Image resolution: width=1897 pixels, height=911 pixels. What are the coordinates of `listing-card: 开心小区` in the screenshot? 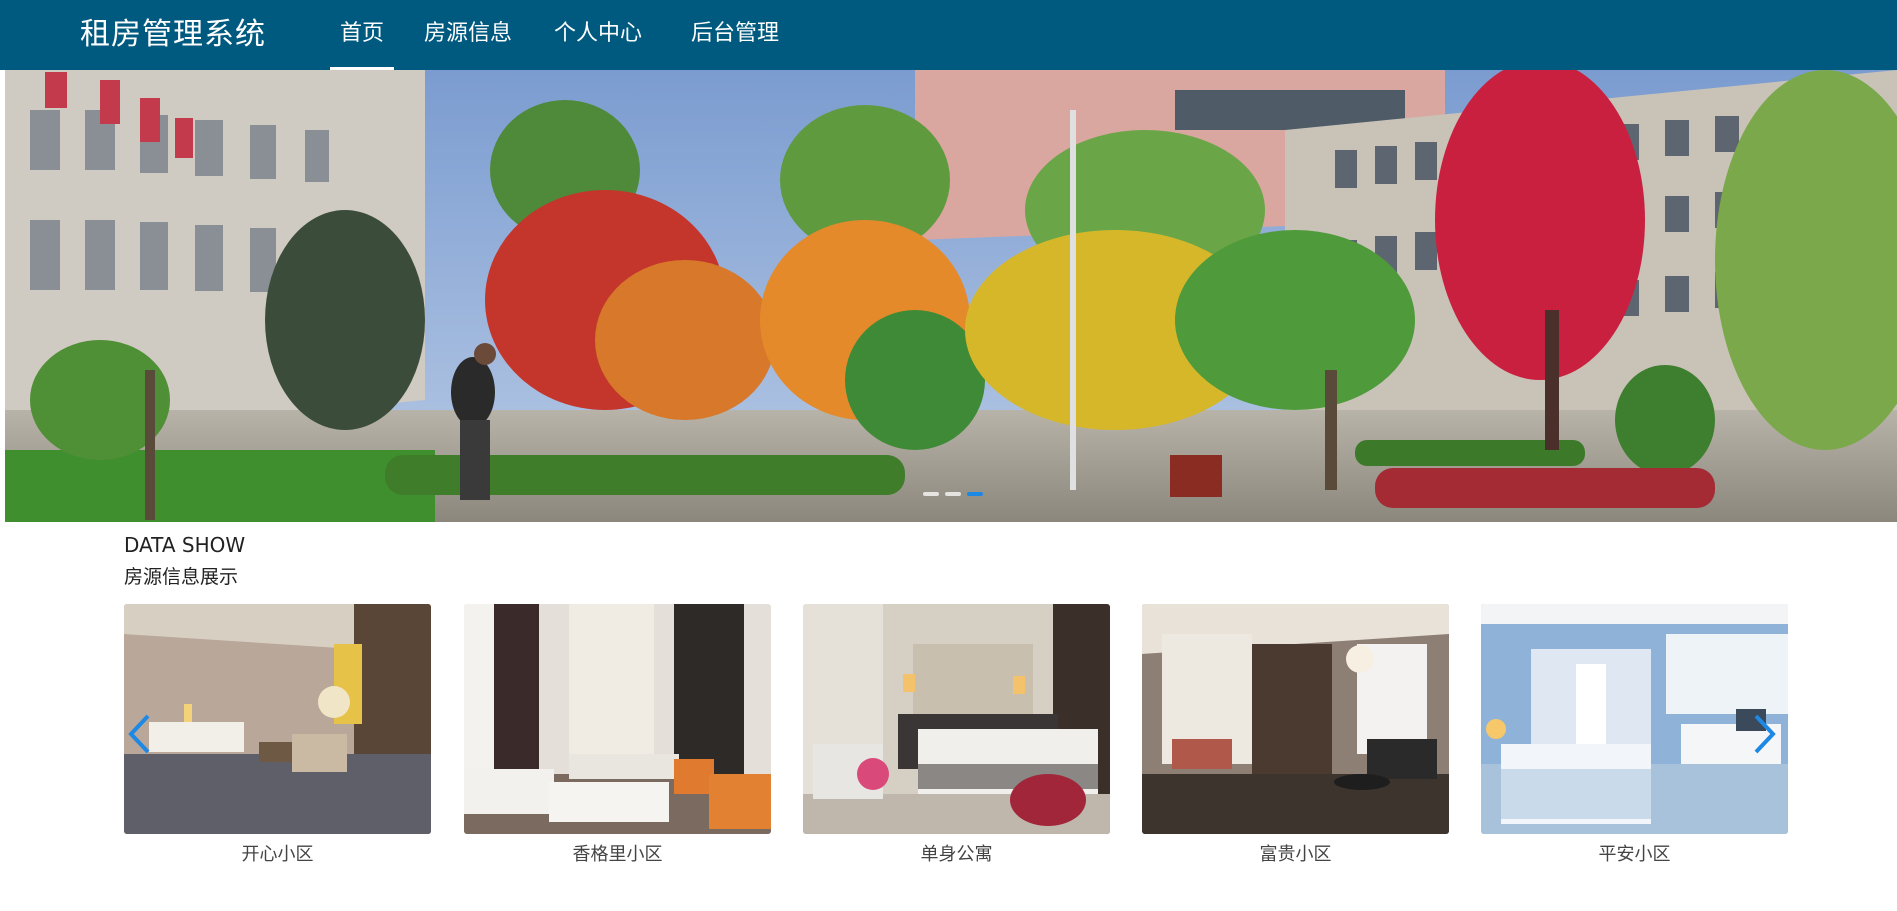 It's located at (277, 735).